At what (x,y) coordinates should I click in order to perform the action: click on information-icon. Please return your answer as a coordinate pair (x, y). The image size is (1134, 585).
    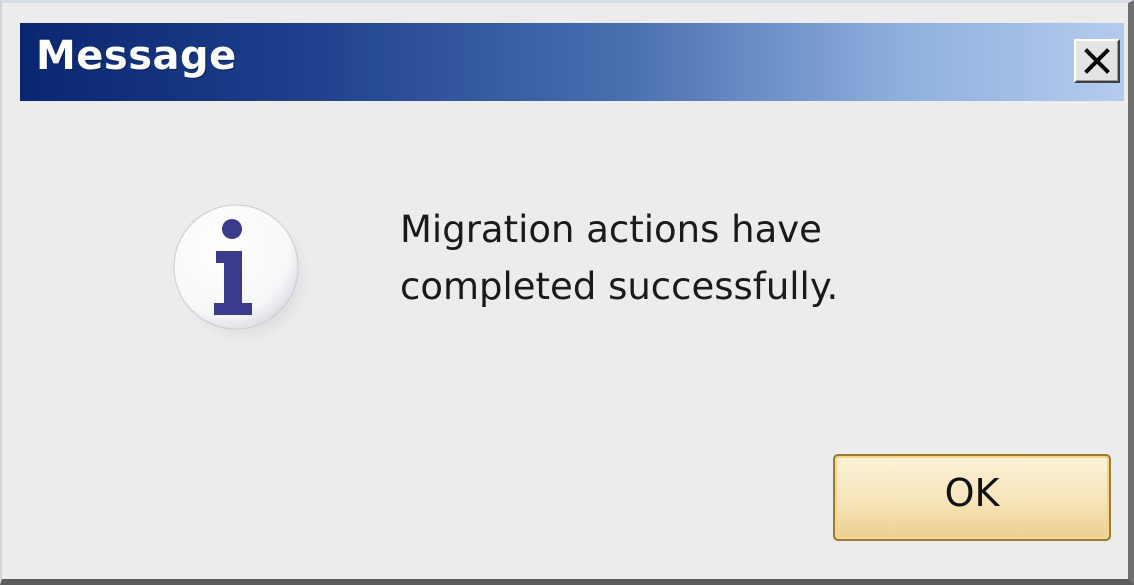
    Looking at the image, I should click on (237, 268).